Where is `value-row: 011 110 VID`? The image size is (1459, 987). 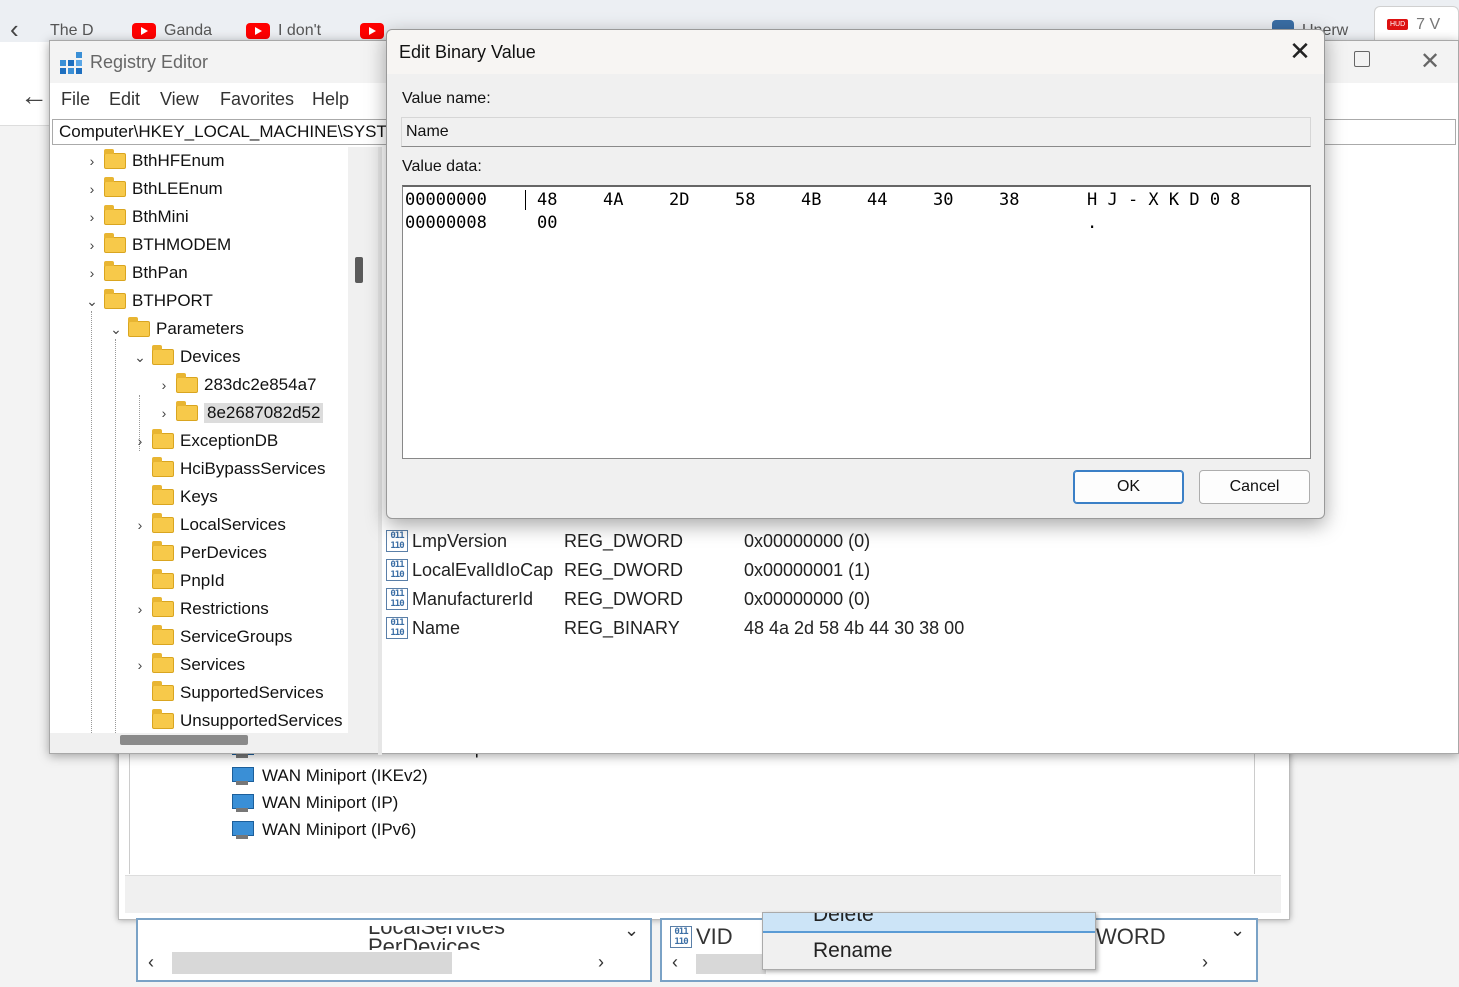
value-row: 011 110 VID is located at coordinates (701, 937).